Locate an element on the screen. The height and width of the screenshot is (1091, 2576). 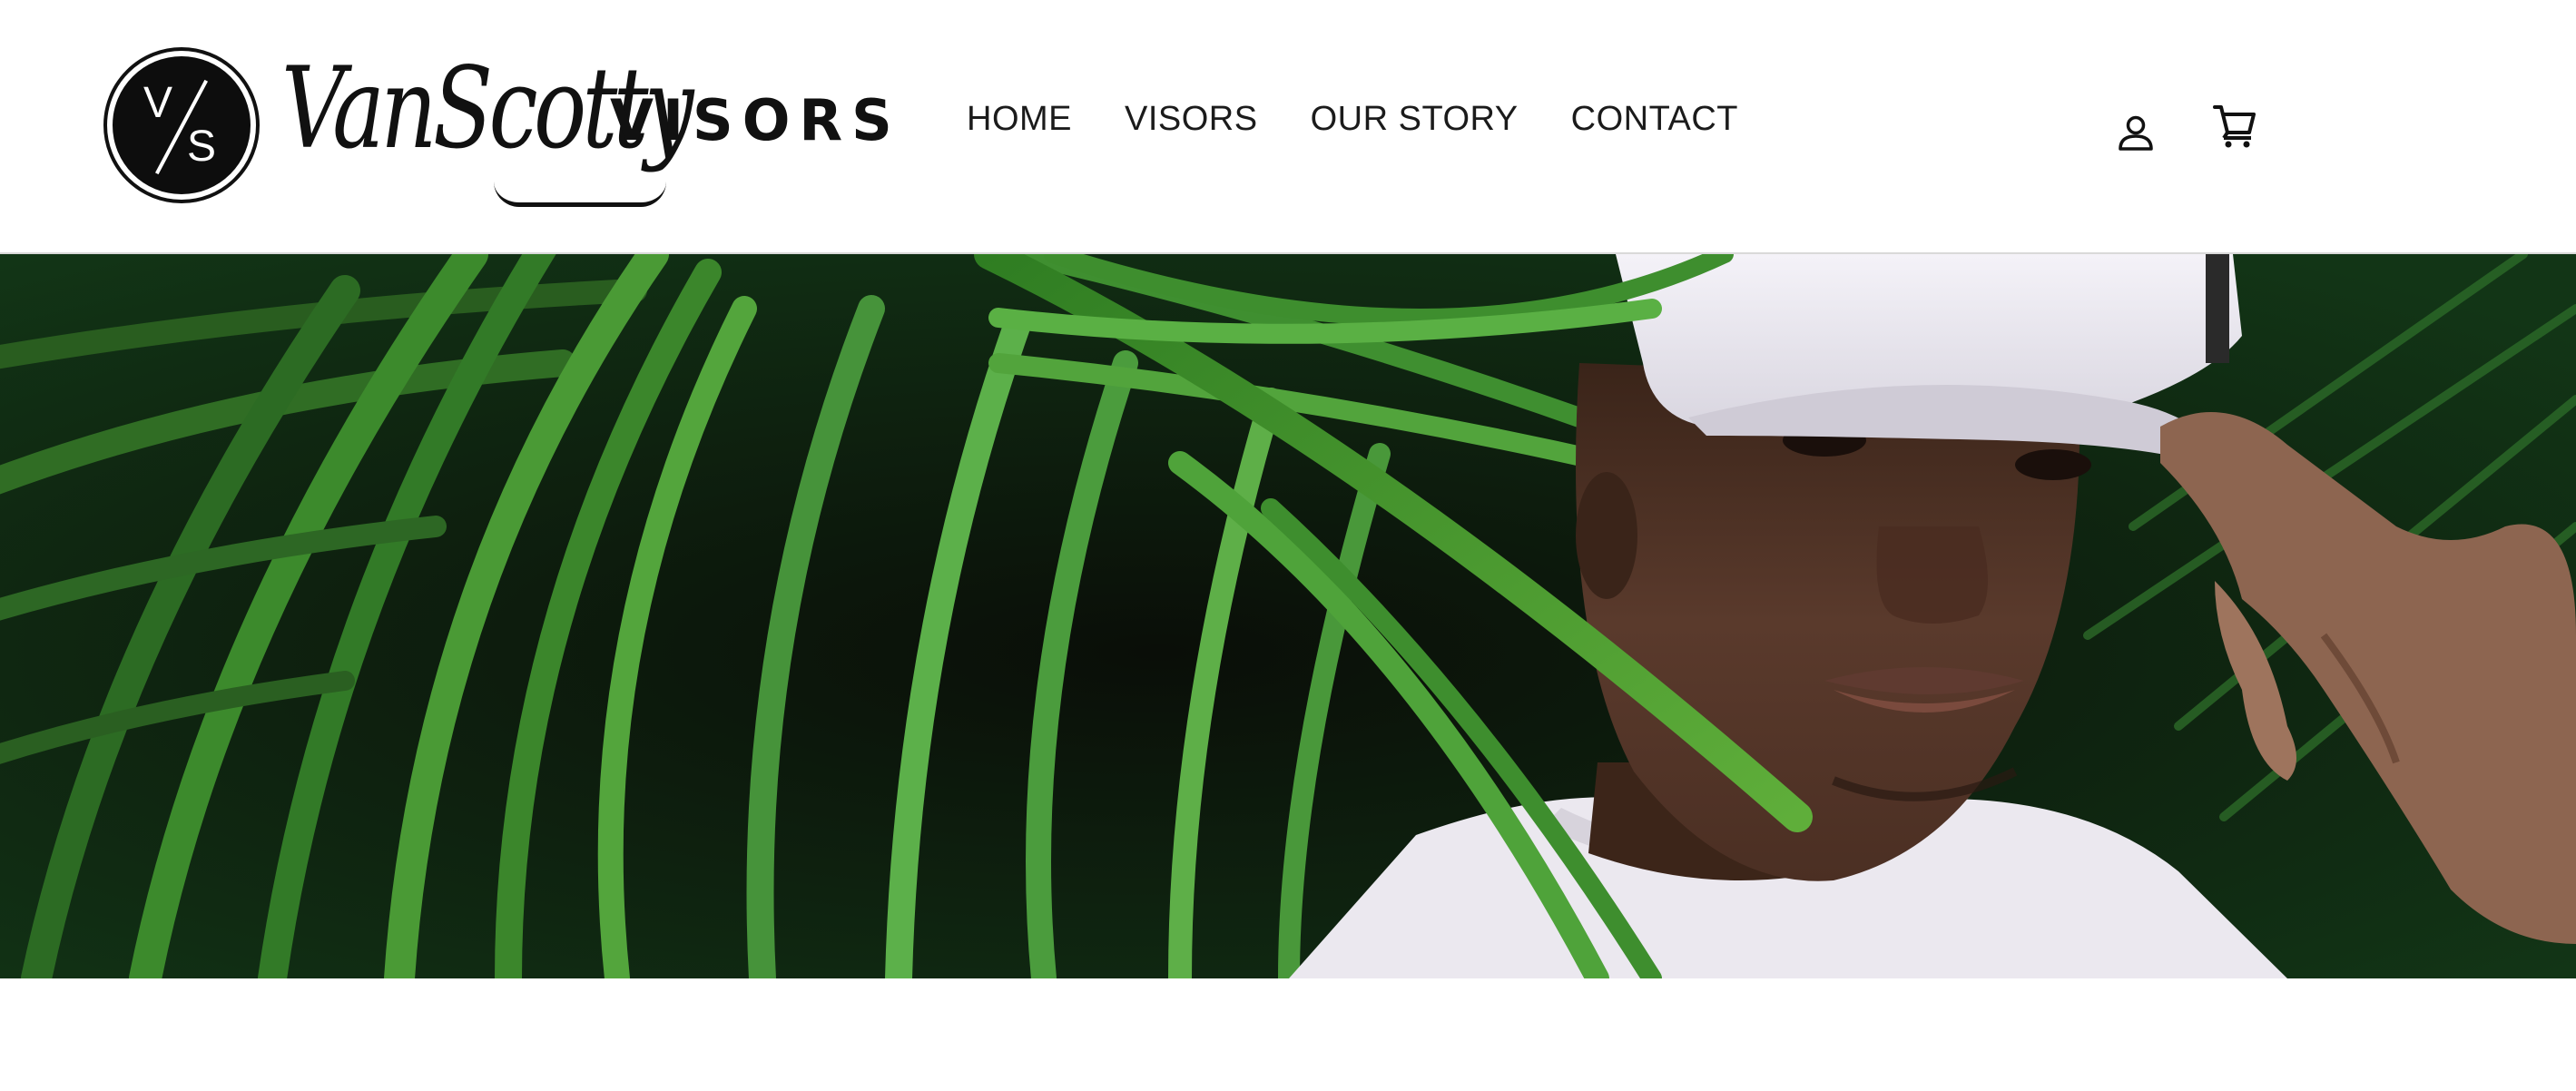
logo-badge-letter-s: S is located at coordinates (202, 147).